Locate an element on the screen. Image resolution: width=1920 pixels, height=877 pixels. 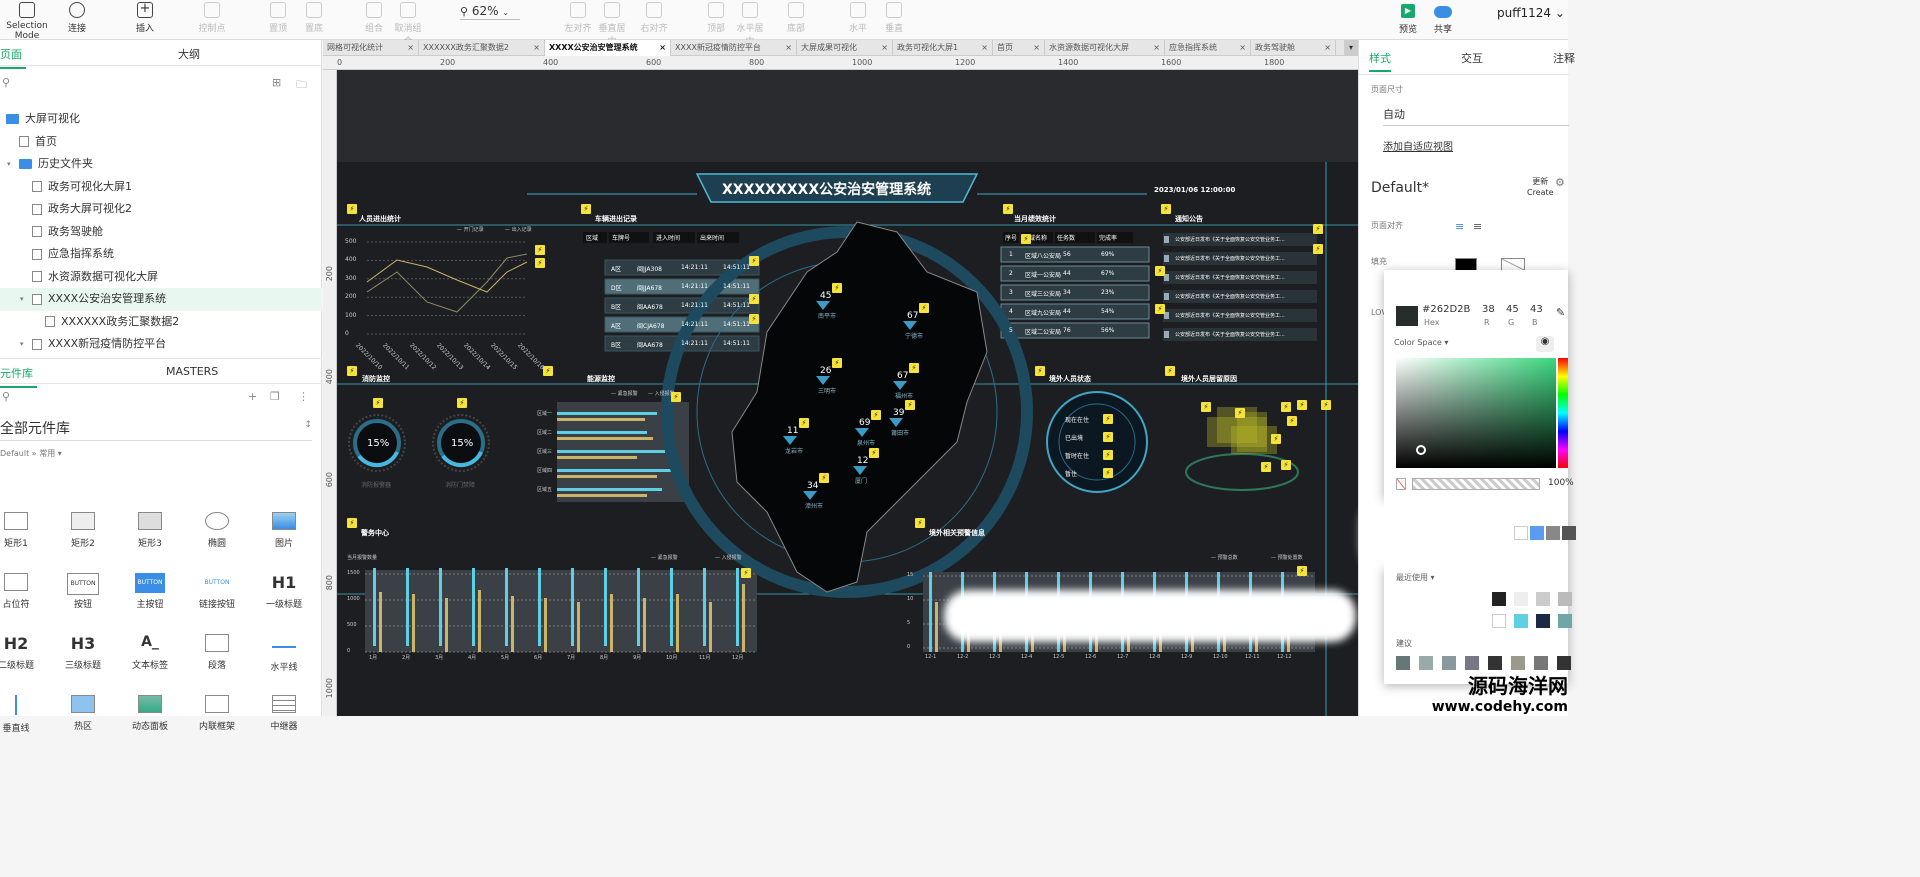
document-tab: XXXXXX政务汇聚数据2 × is located at coordinates (482, 48).